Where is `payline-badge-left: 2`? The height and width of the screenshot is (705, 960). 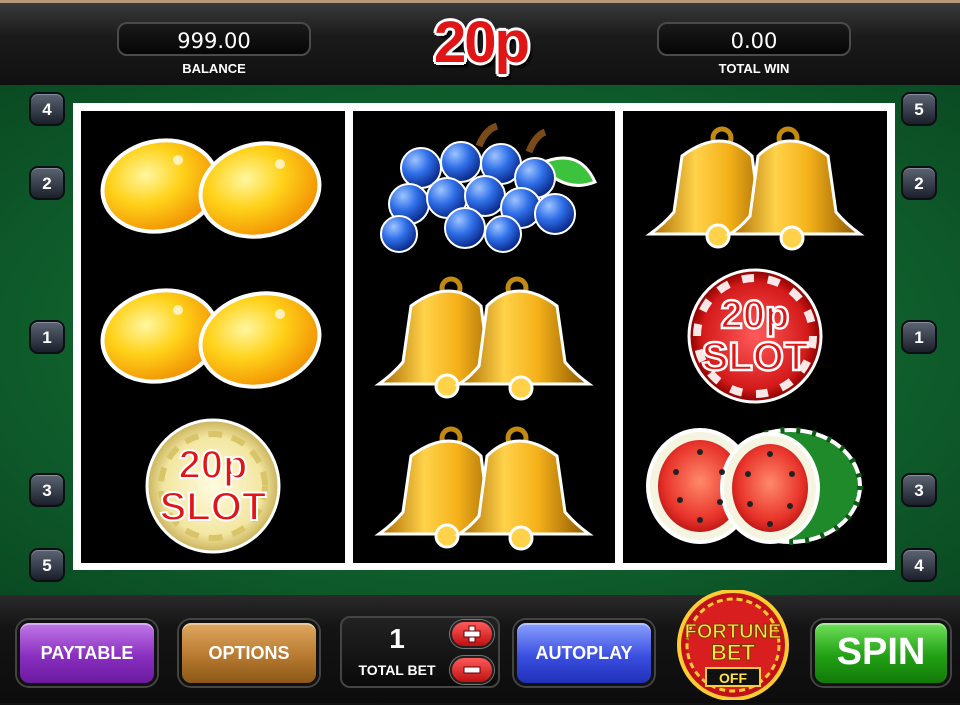 payline-badge-left: 2 is located at coordinates (47, 183).